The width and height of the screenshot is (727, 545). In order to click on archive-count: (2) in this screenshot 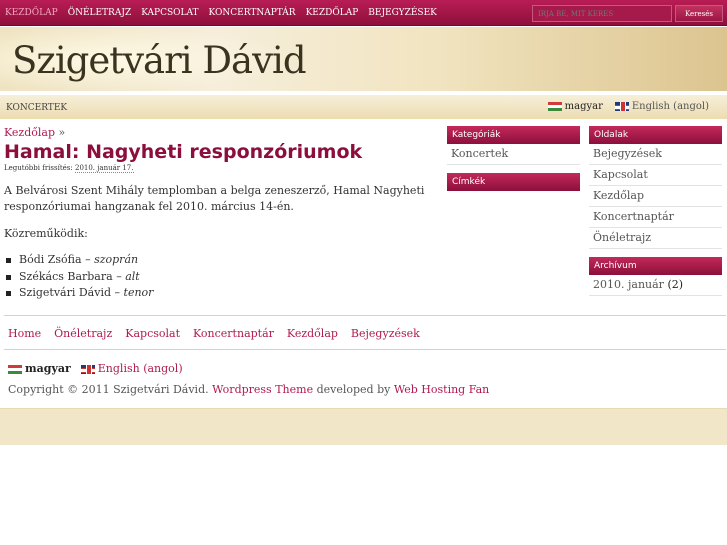, I will do `click(675, 284)`.